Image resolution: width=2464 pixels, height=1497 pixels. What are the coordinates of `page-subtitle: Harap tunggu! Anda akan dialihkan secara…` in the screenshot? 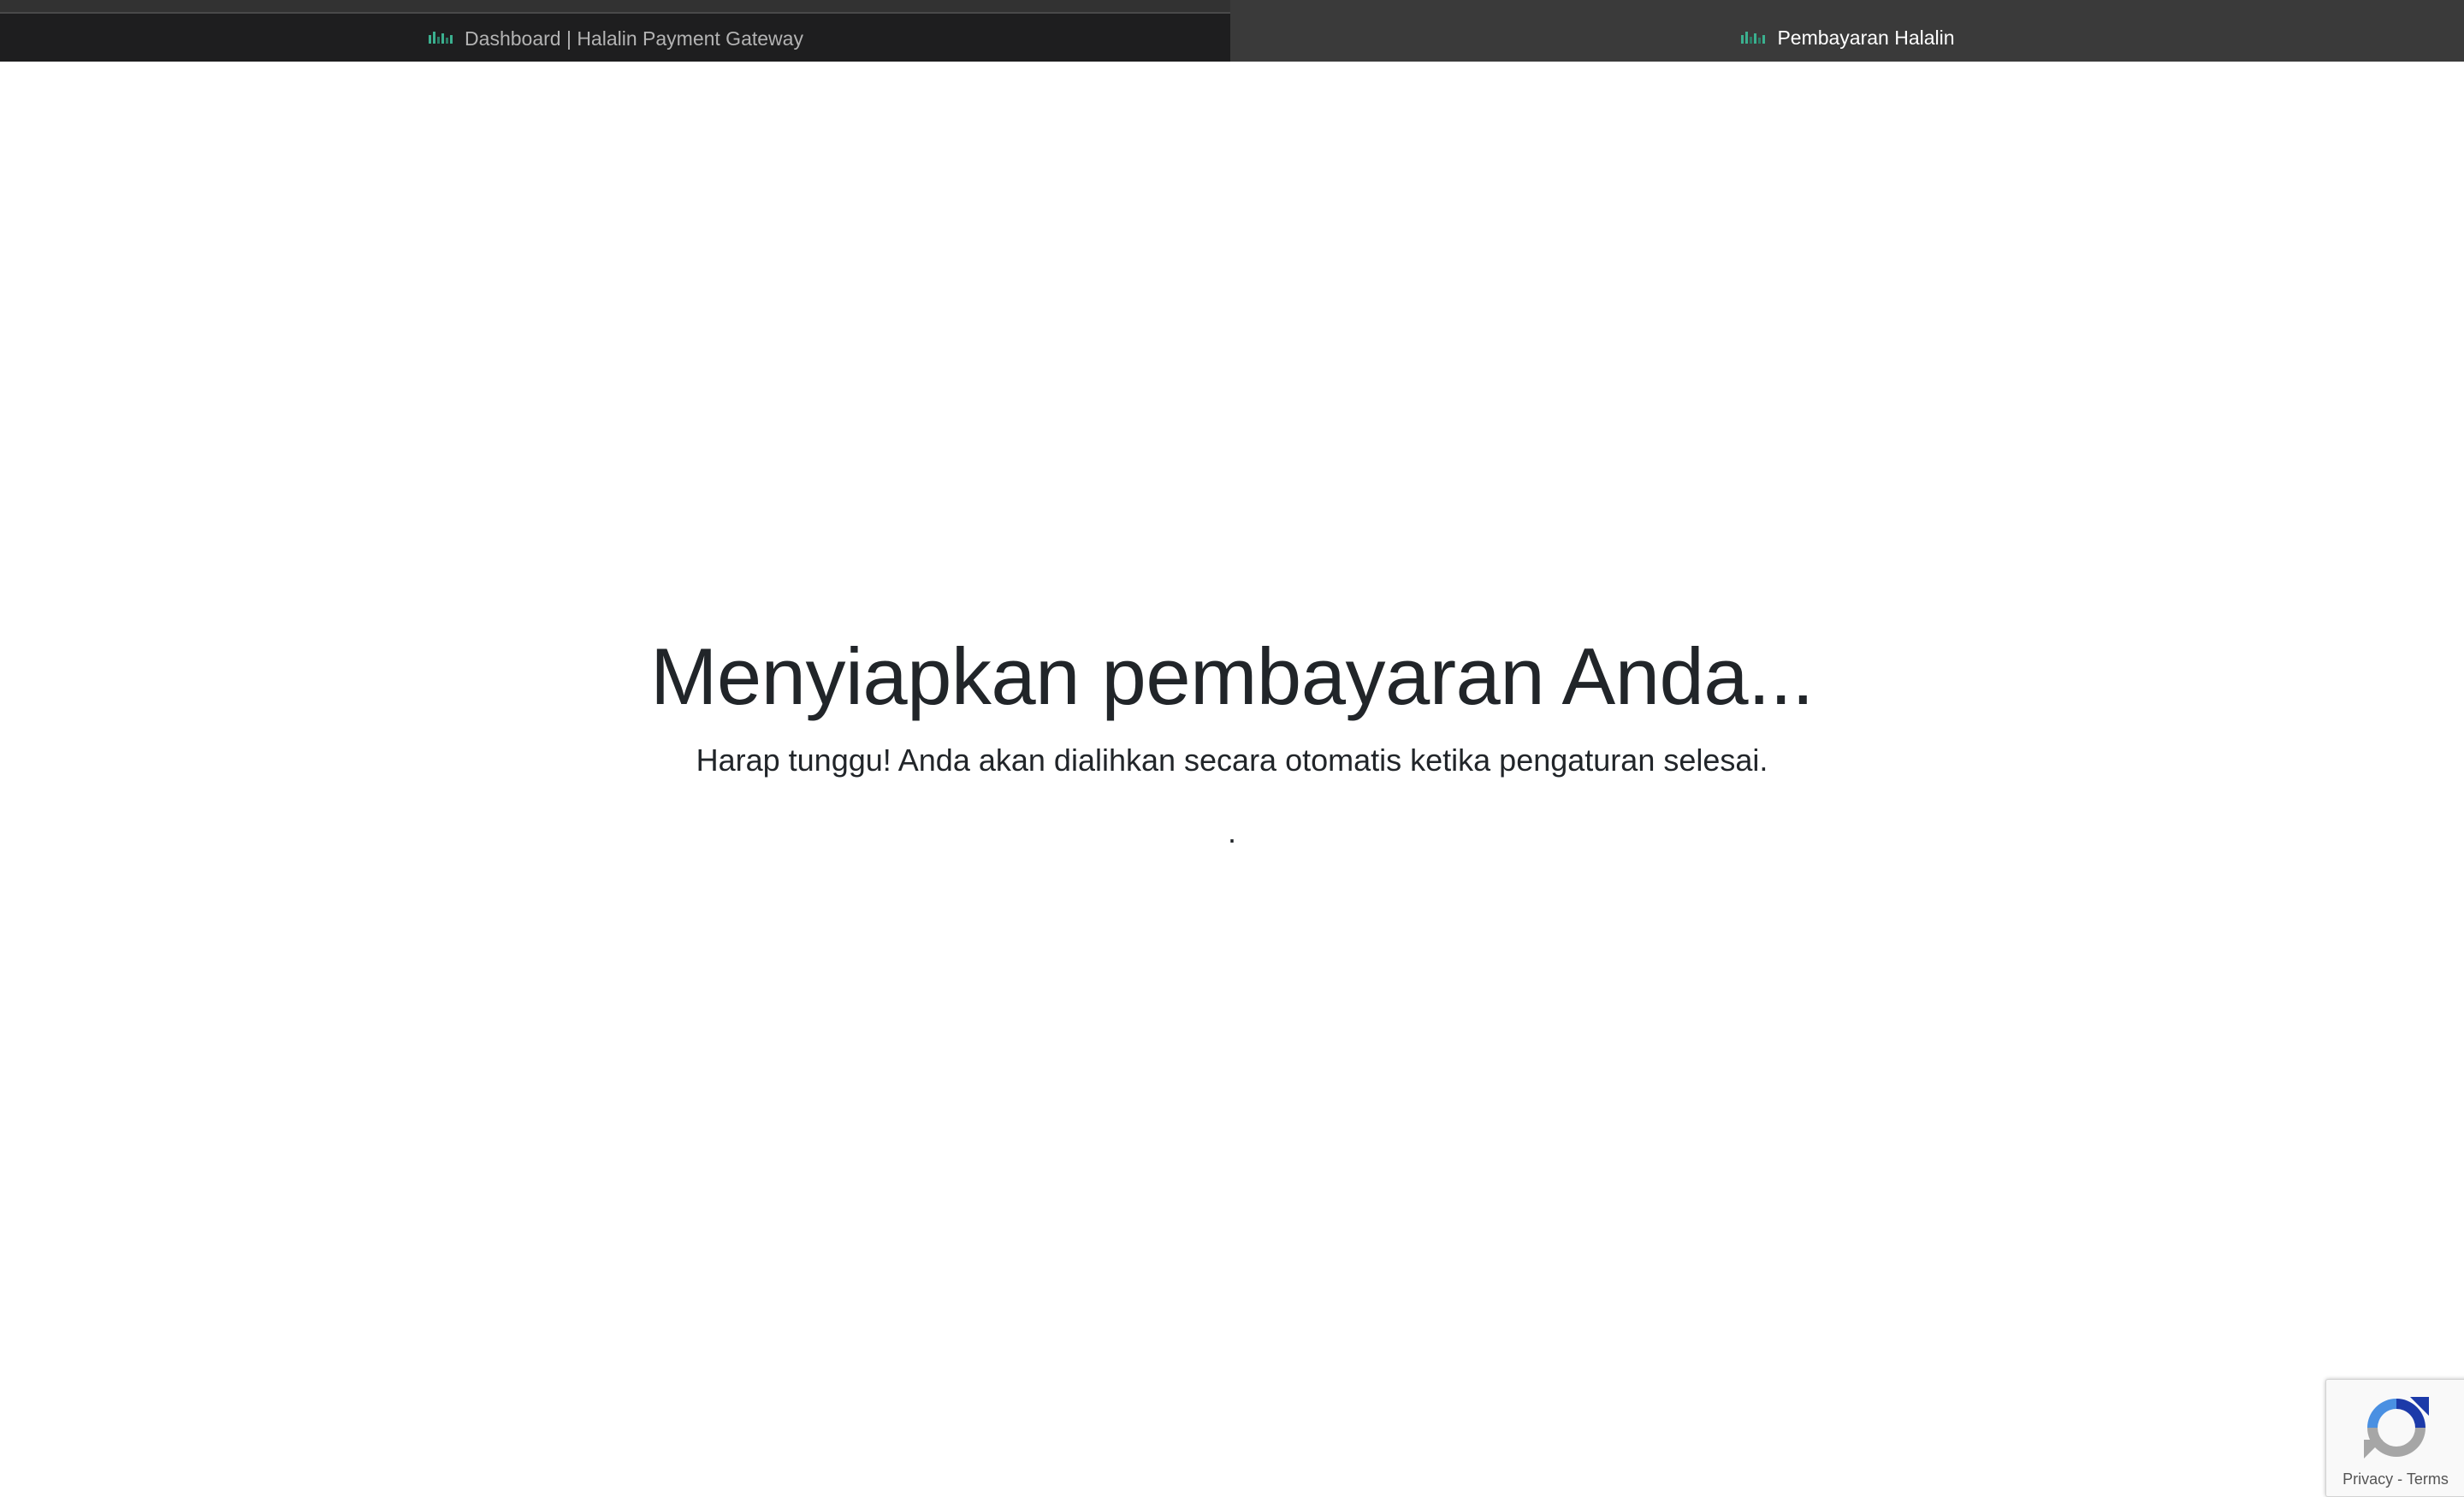 It's located at (1232, 760).